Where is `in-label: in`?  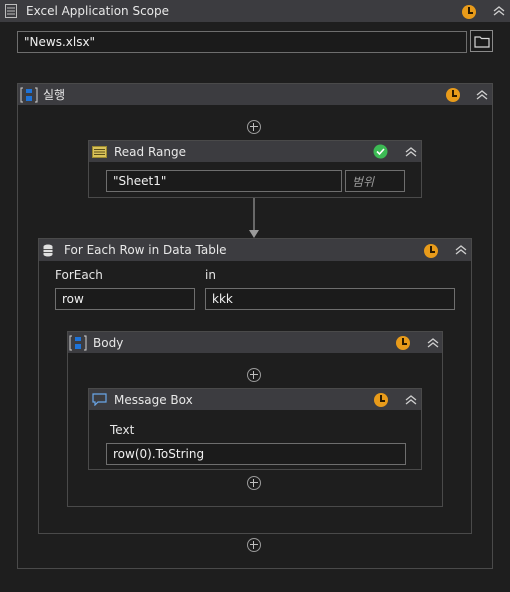
in-label: in is located at coordinates (210, 275).